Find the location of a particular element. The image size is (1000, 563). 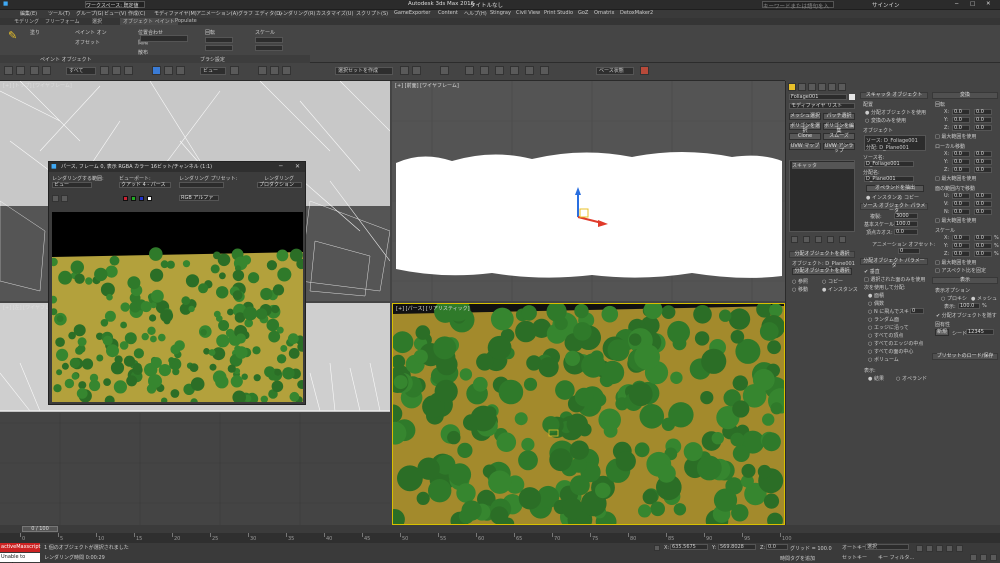

ribbon-tab-1: フリーフォーム is located at coordinates (62, 21).